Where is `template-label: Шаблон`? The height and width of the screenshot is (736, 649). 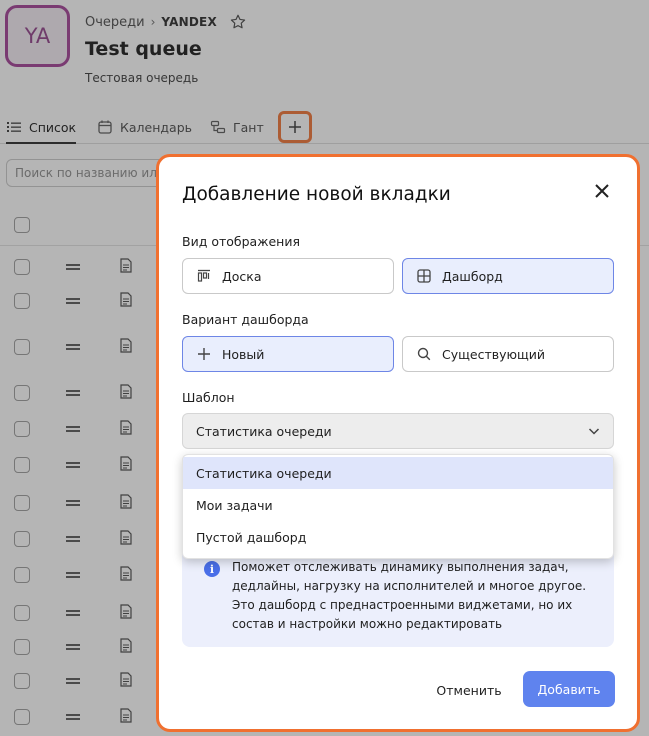
template-label: Шаблон is located at coordinates (208, 397).